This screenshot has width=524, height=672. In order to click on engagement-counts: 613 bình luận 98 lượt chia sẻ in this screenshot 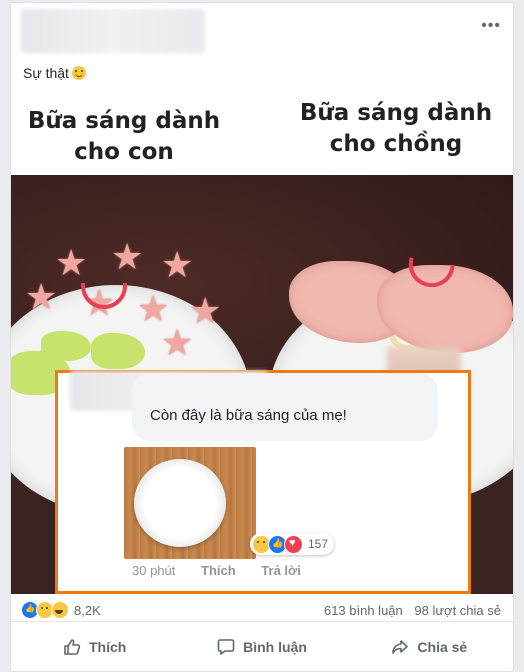, I will do `click(408, 610)`.